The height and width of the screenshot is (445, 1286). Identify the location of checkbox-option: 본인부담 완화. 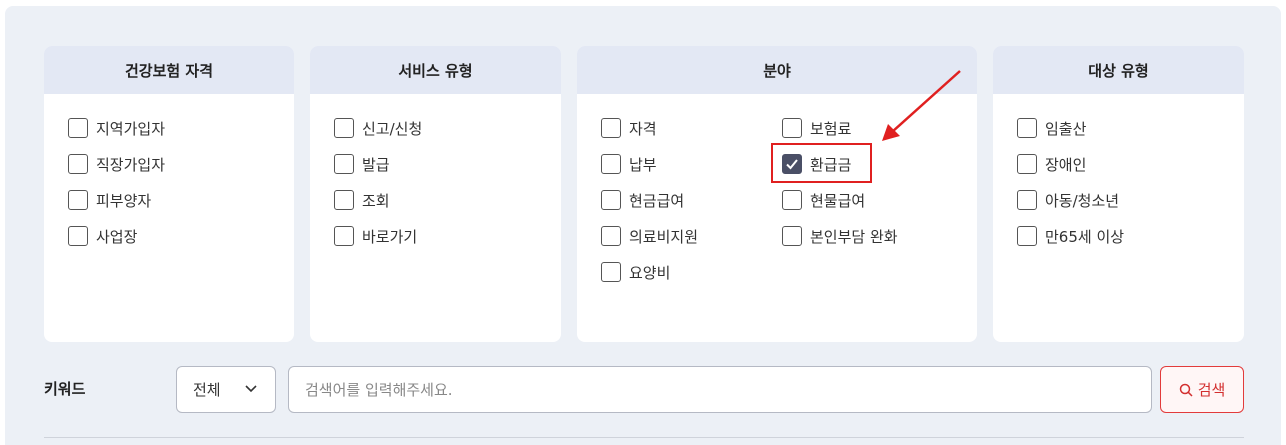
(840, 236).